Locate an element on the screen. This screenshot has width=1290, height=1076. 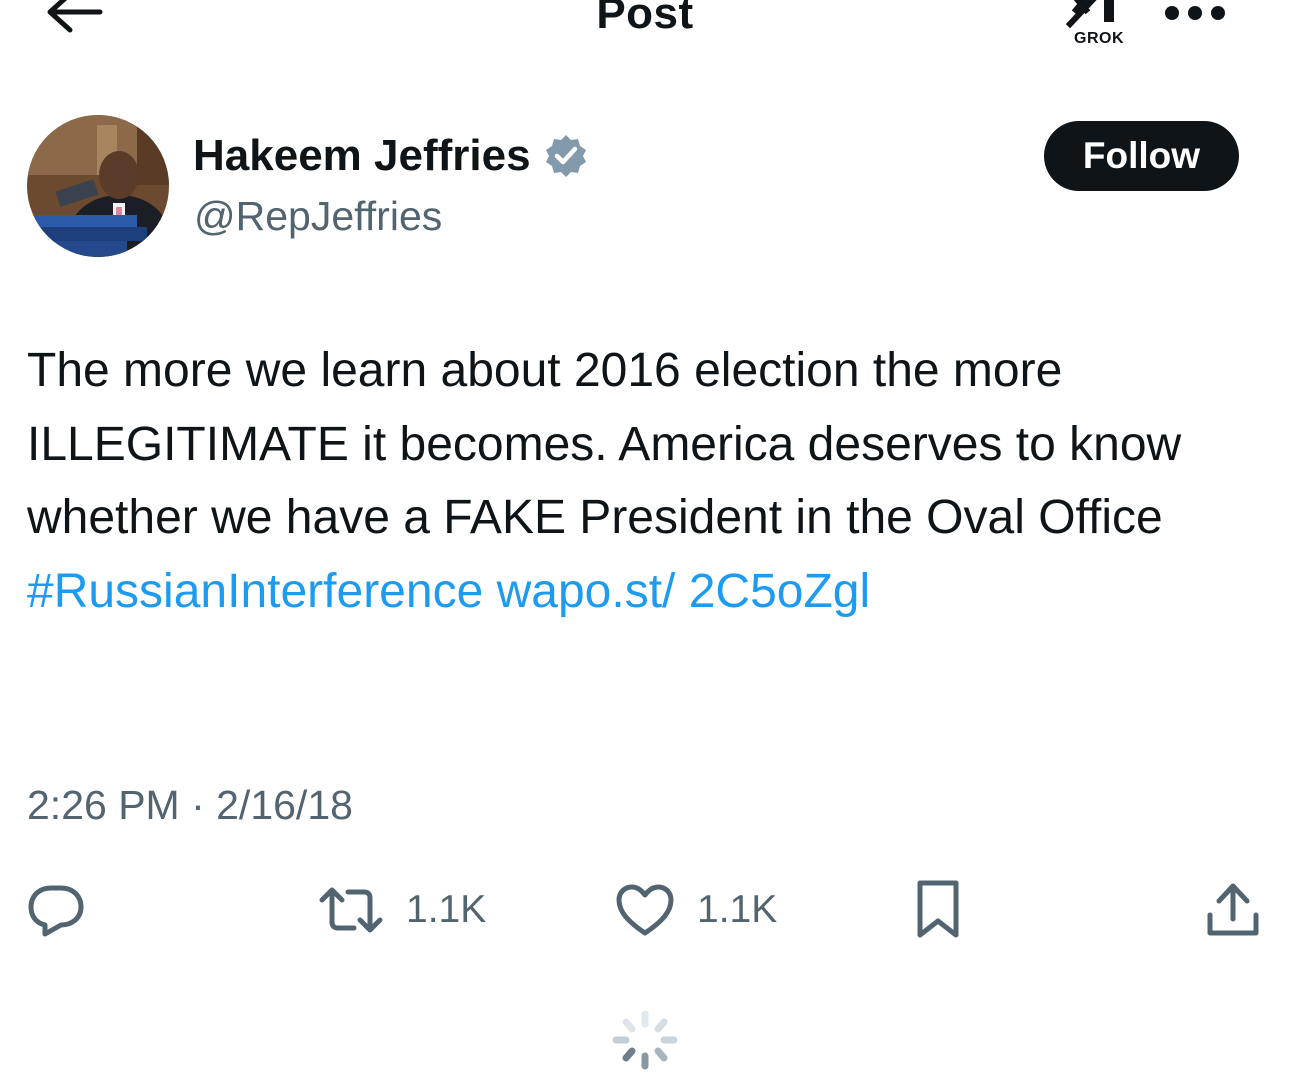
avatar is located at coordinates (98, 186).